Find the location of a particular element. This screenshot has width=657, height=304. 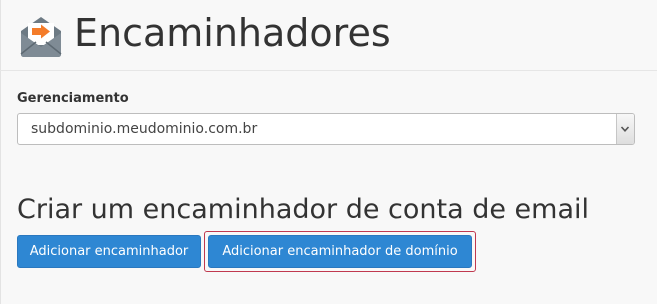

domain-select-value: subdominio.meudominio.com.br is located at coordinates (144, 129).